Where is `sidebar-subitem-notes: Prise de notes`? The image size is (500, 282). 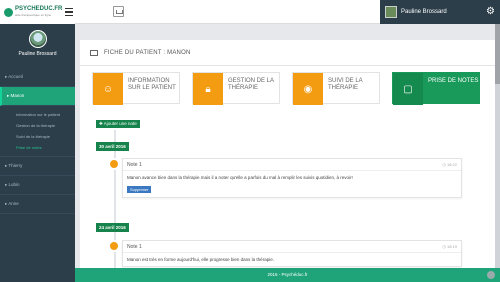 sidebar-subitem-notes: Prise de notes is located at coordinates (37, 147).